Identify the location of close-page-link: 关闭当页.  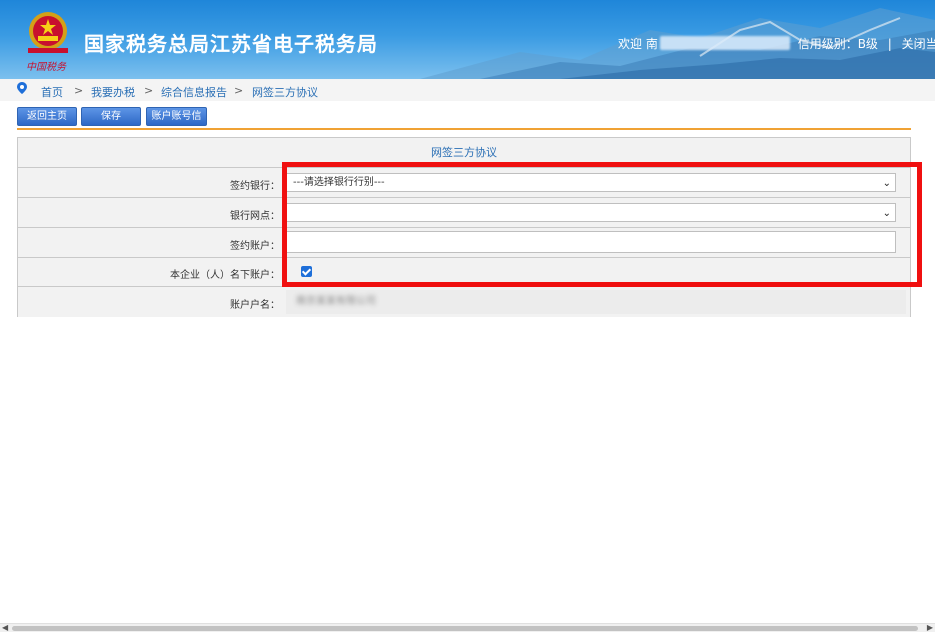
(918, 44).